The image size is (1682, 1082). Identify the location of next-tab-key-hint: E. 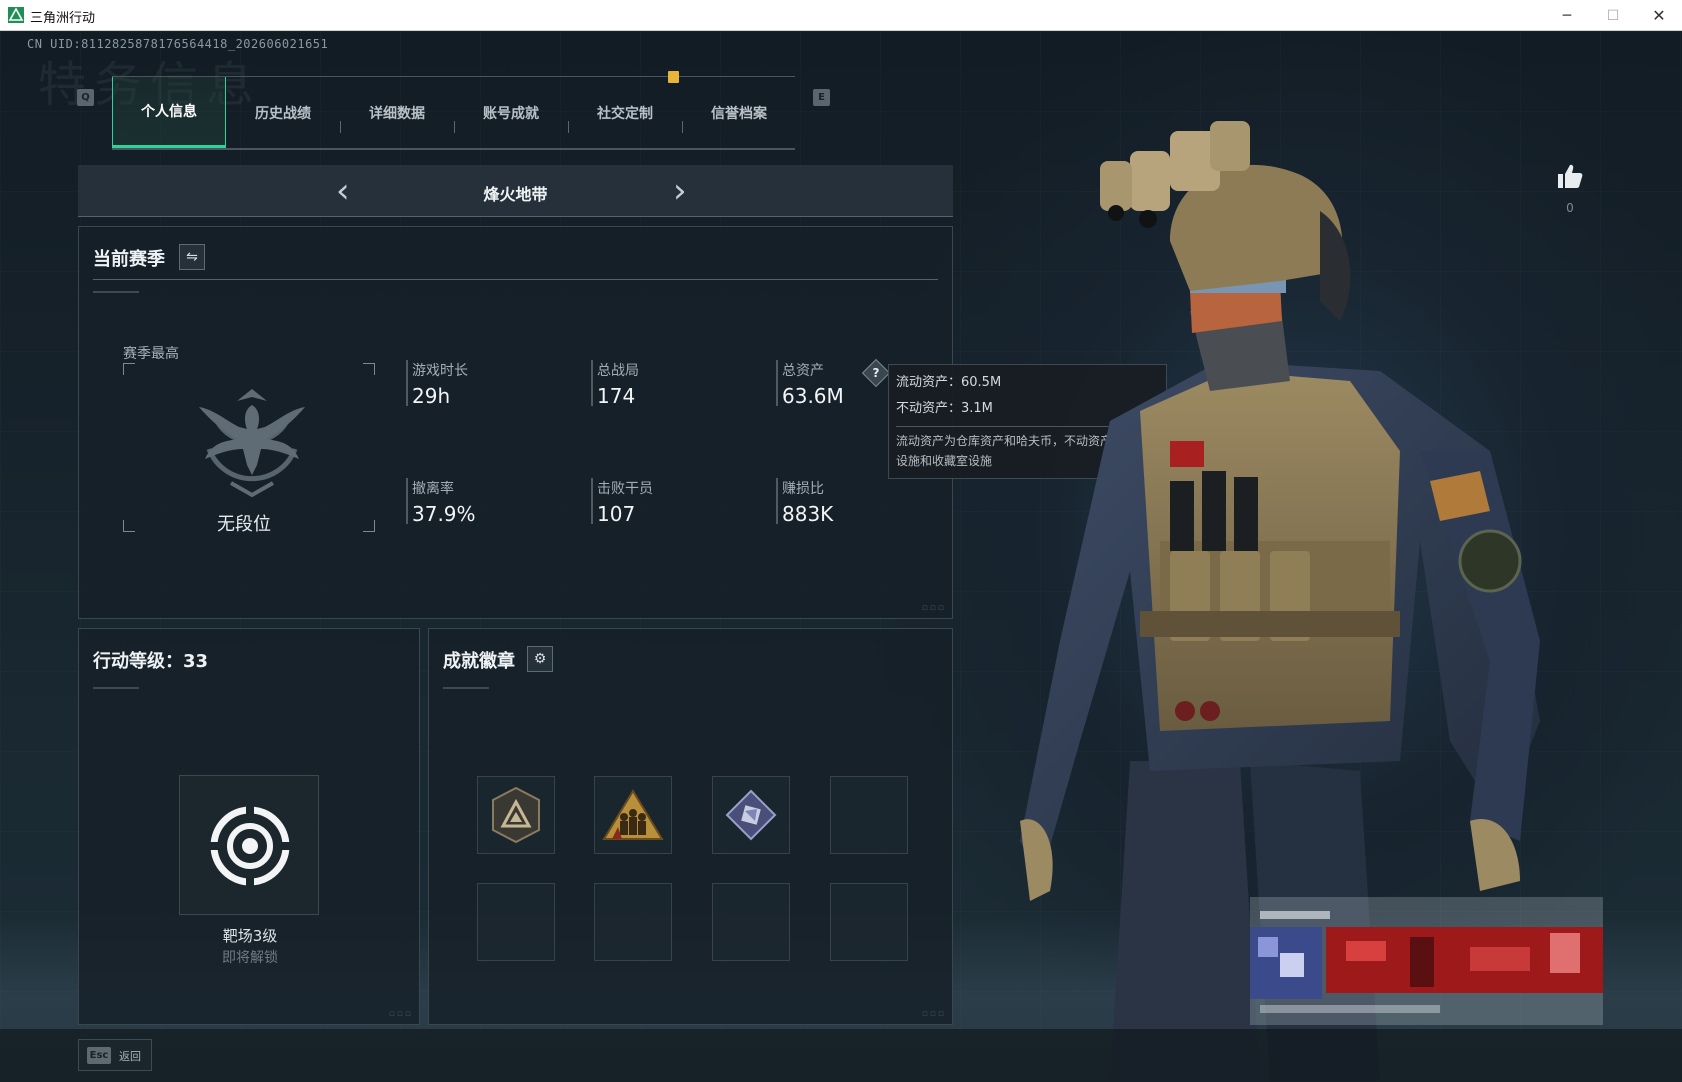
(821, 97).